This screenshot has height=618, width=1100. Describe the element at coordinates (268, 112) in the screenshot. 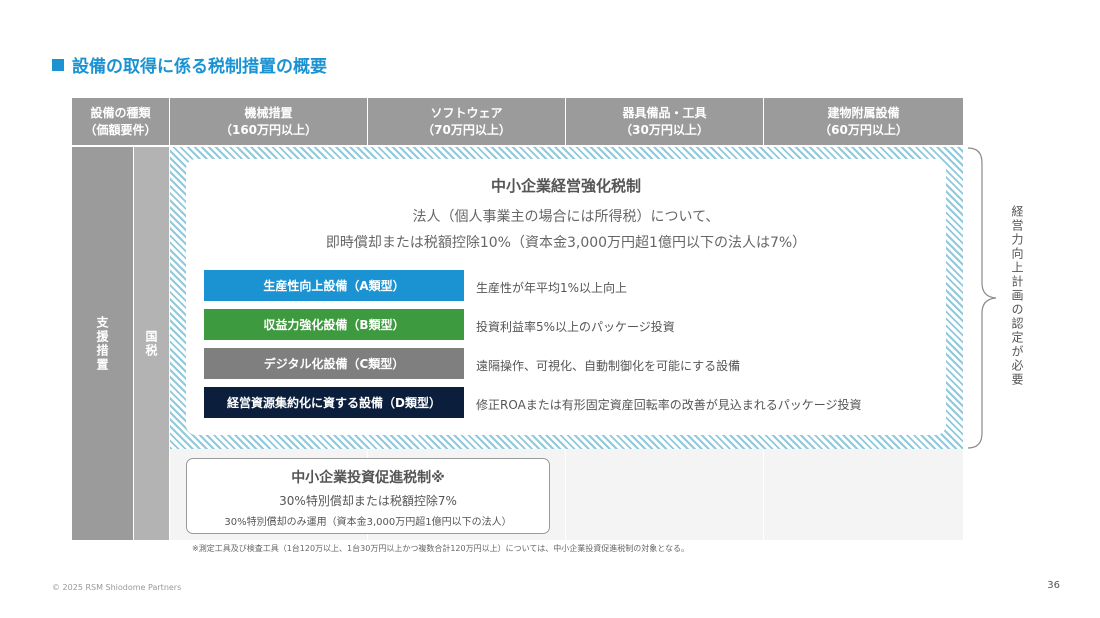

I see `header-column-name: 機械措置` at that location.